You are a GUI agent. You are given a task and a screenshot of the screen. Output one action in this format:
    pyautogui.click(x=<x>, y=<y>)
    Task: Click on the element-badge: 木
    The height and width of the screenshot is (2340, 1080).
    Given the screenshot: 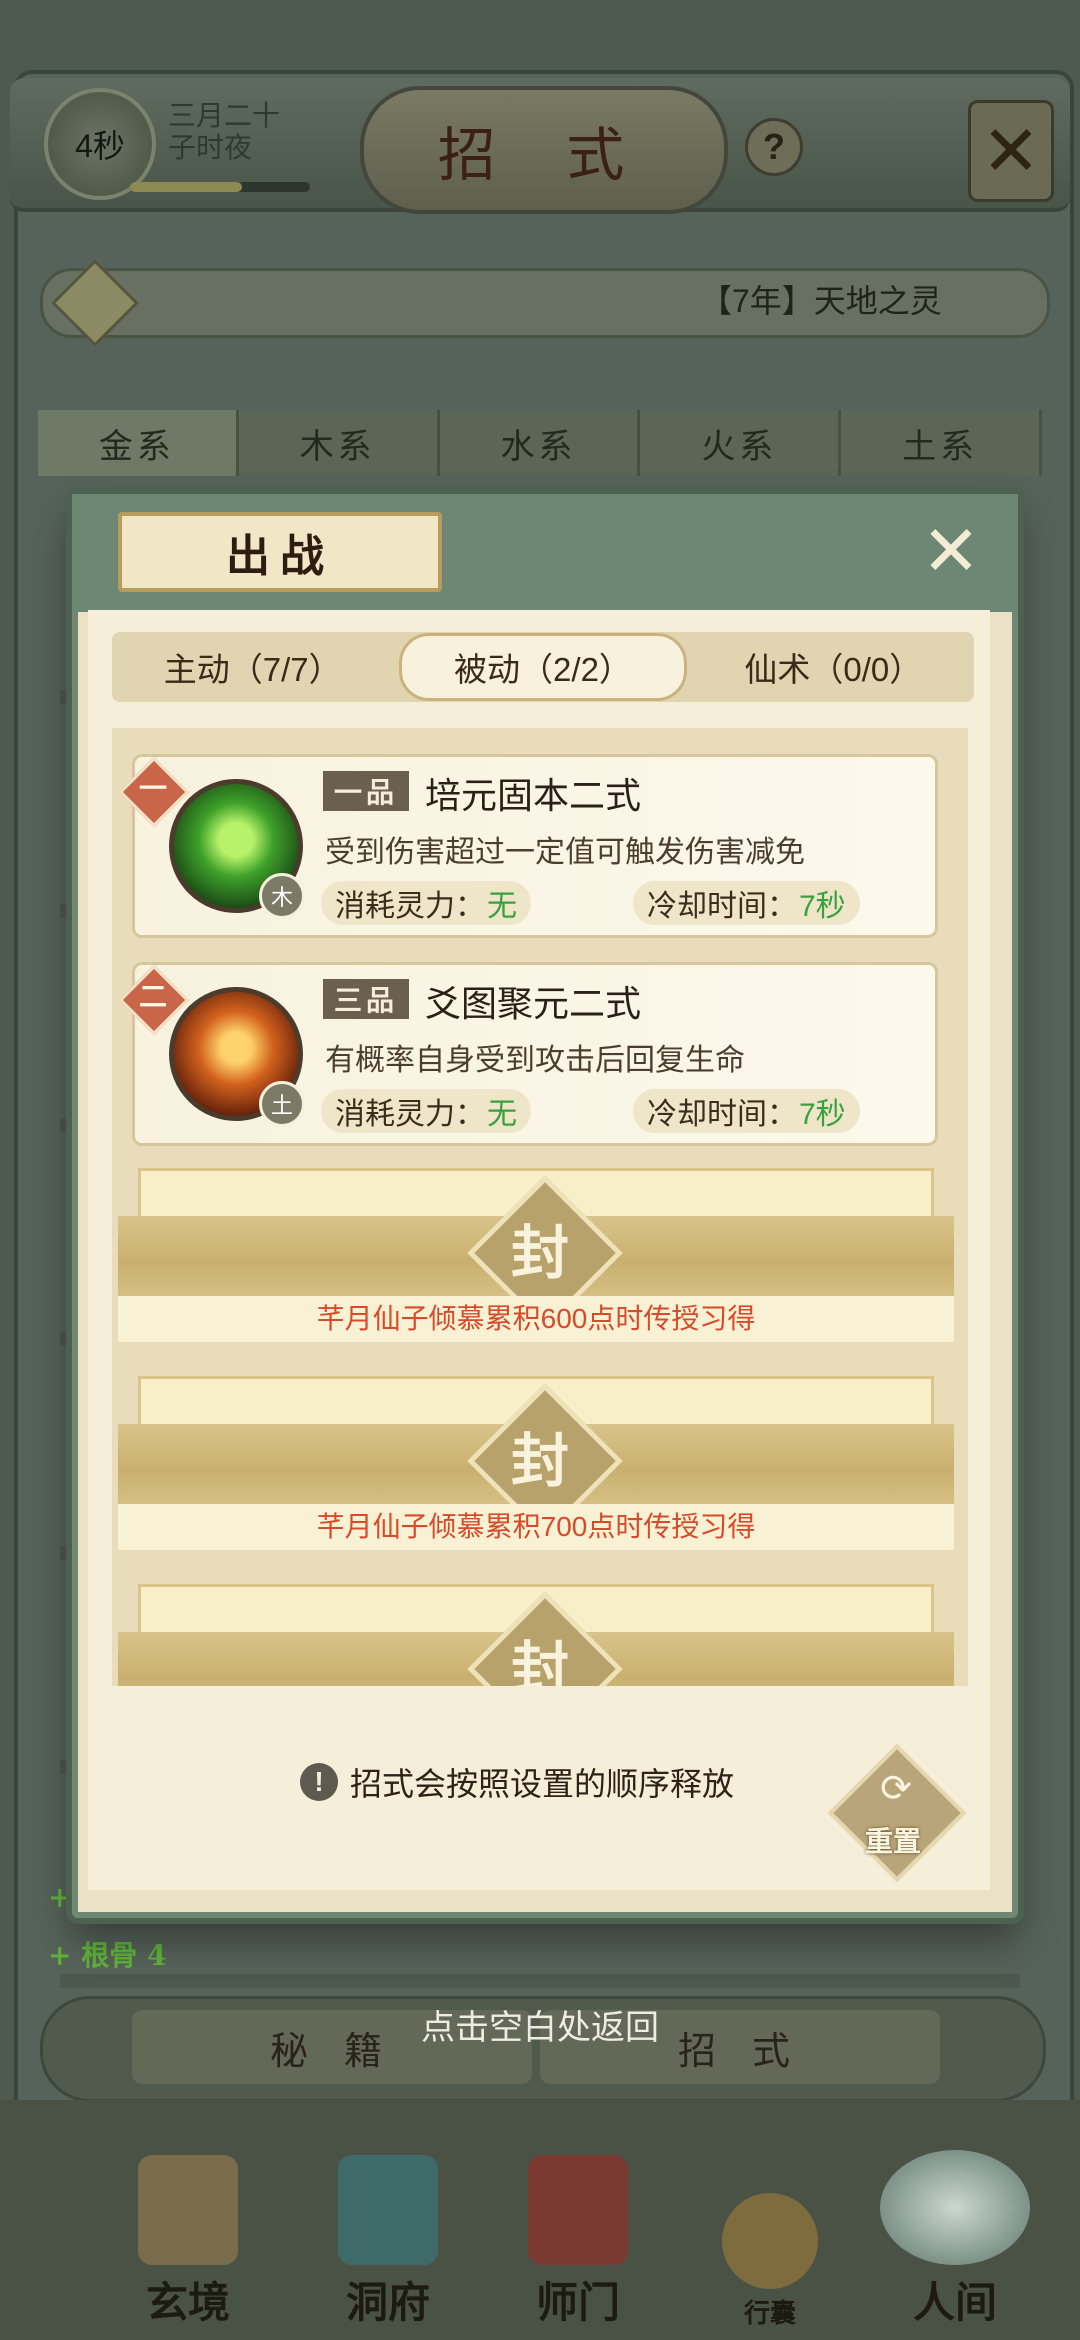 What is the action you would take?
    pyautogui.click(x=282, y=896)
    